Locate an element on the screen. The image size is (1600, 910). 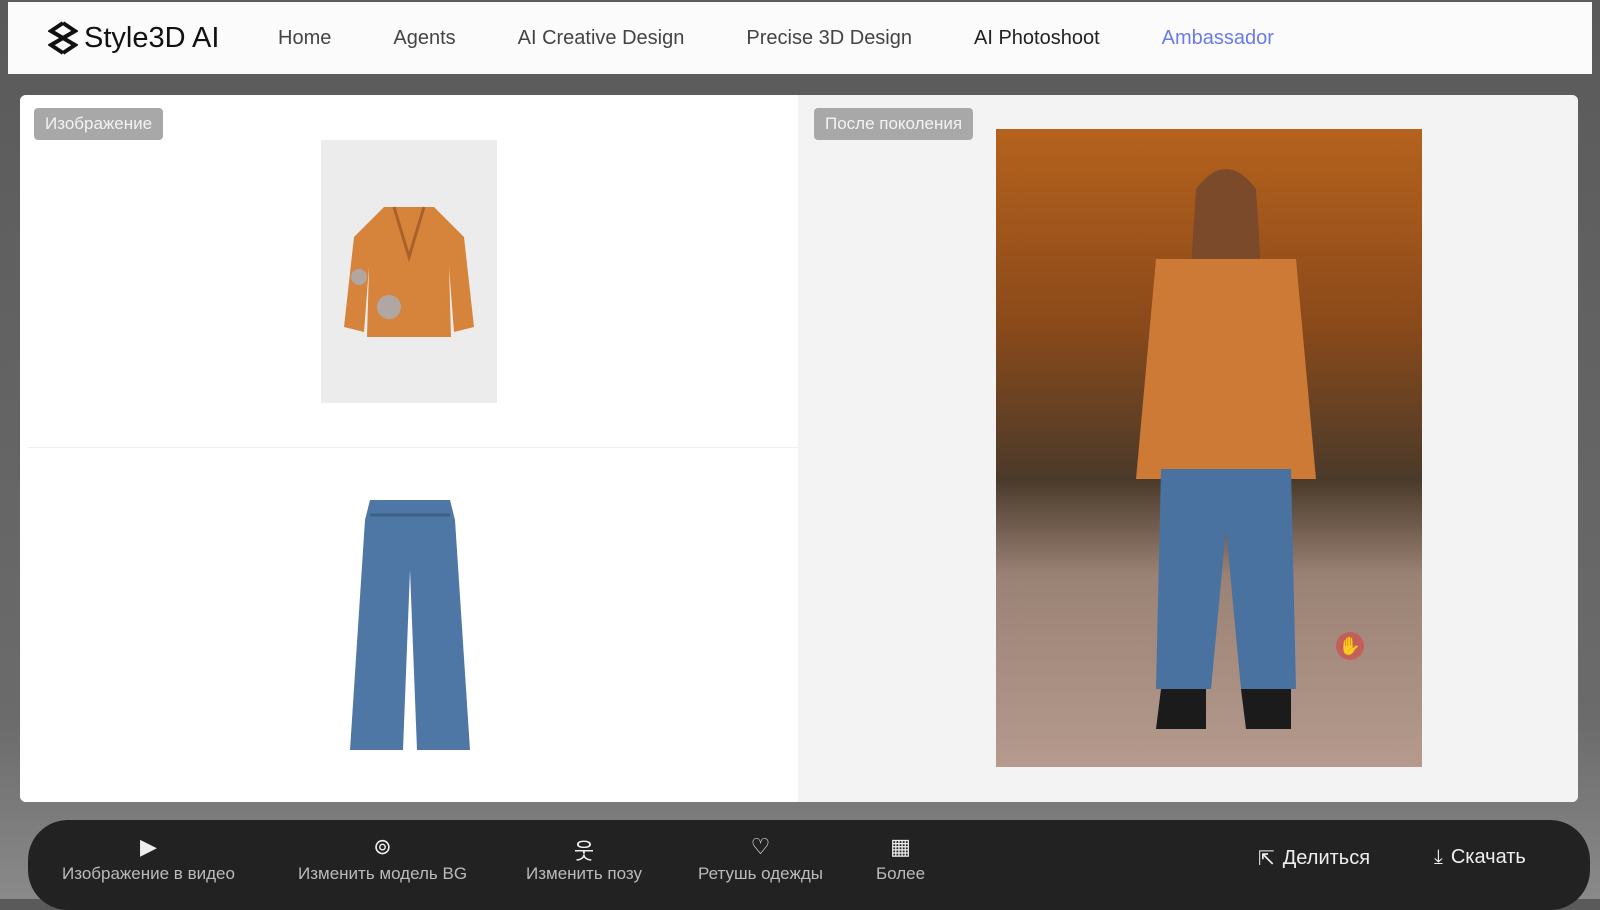
change-model-icon: ⊚ is located at coordinates (382, 846).